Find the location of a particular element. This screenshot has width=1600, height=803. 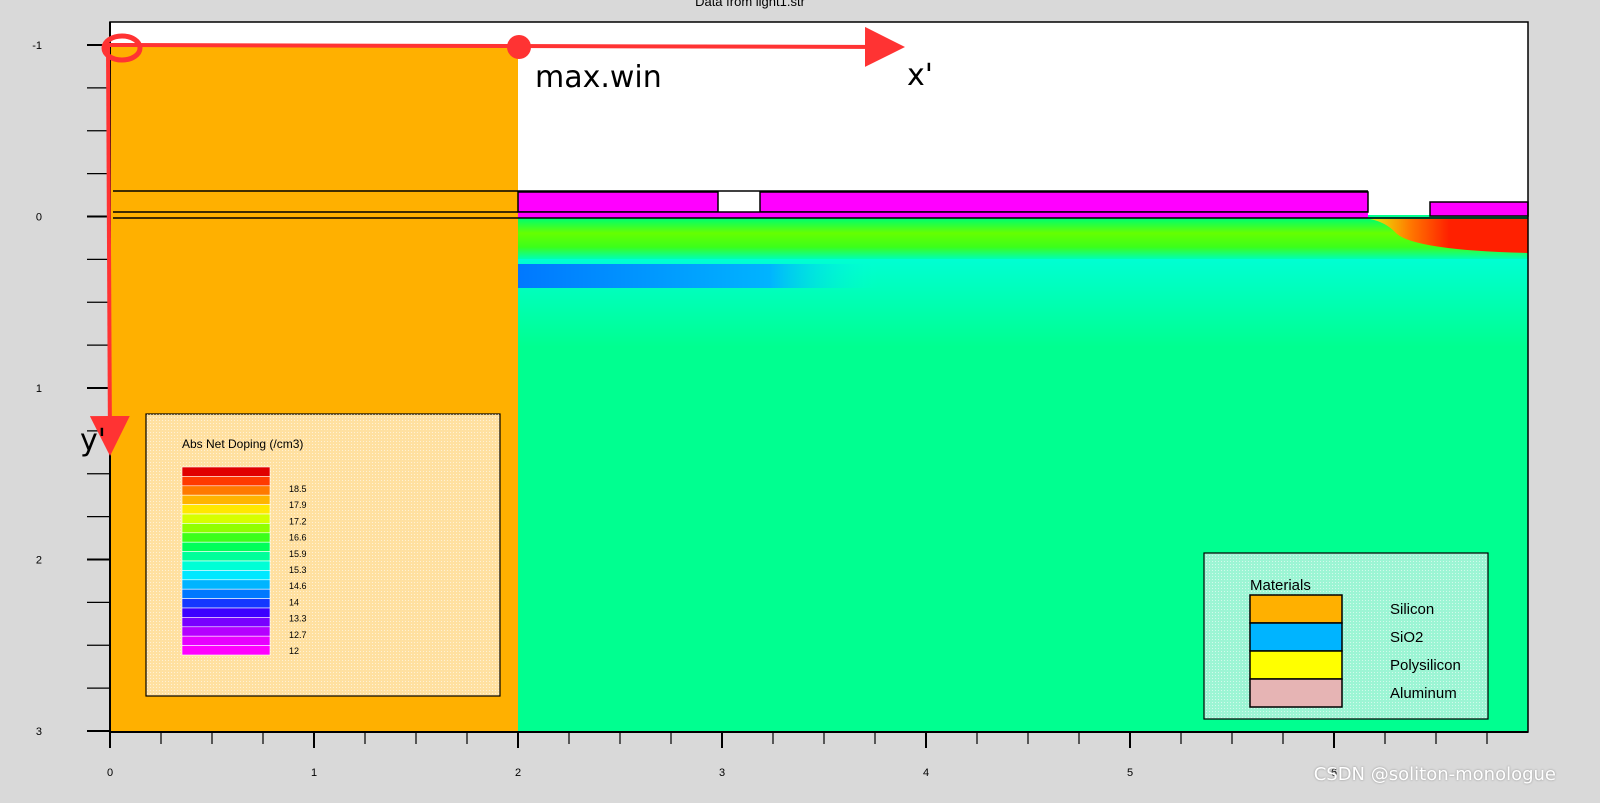

doping-legend-value: 14 is located at coordinates (294, 602).